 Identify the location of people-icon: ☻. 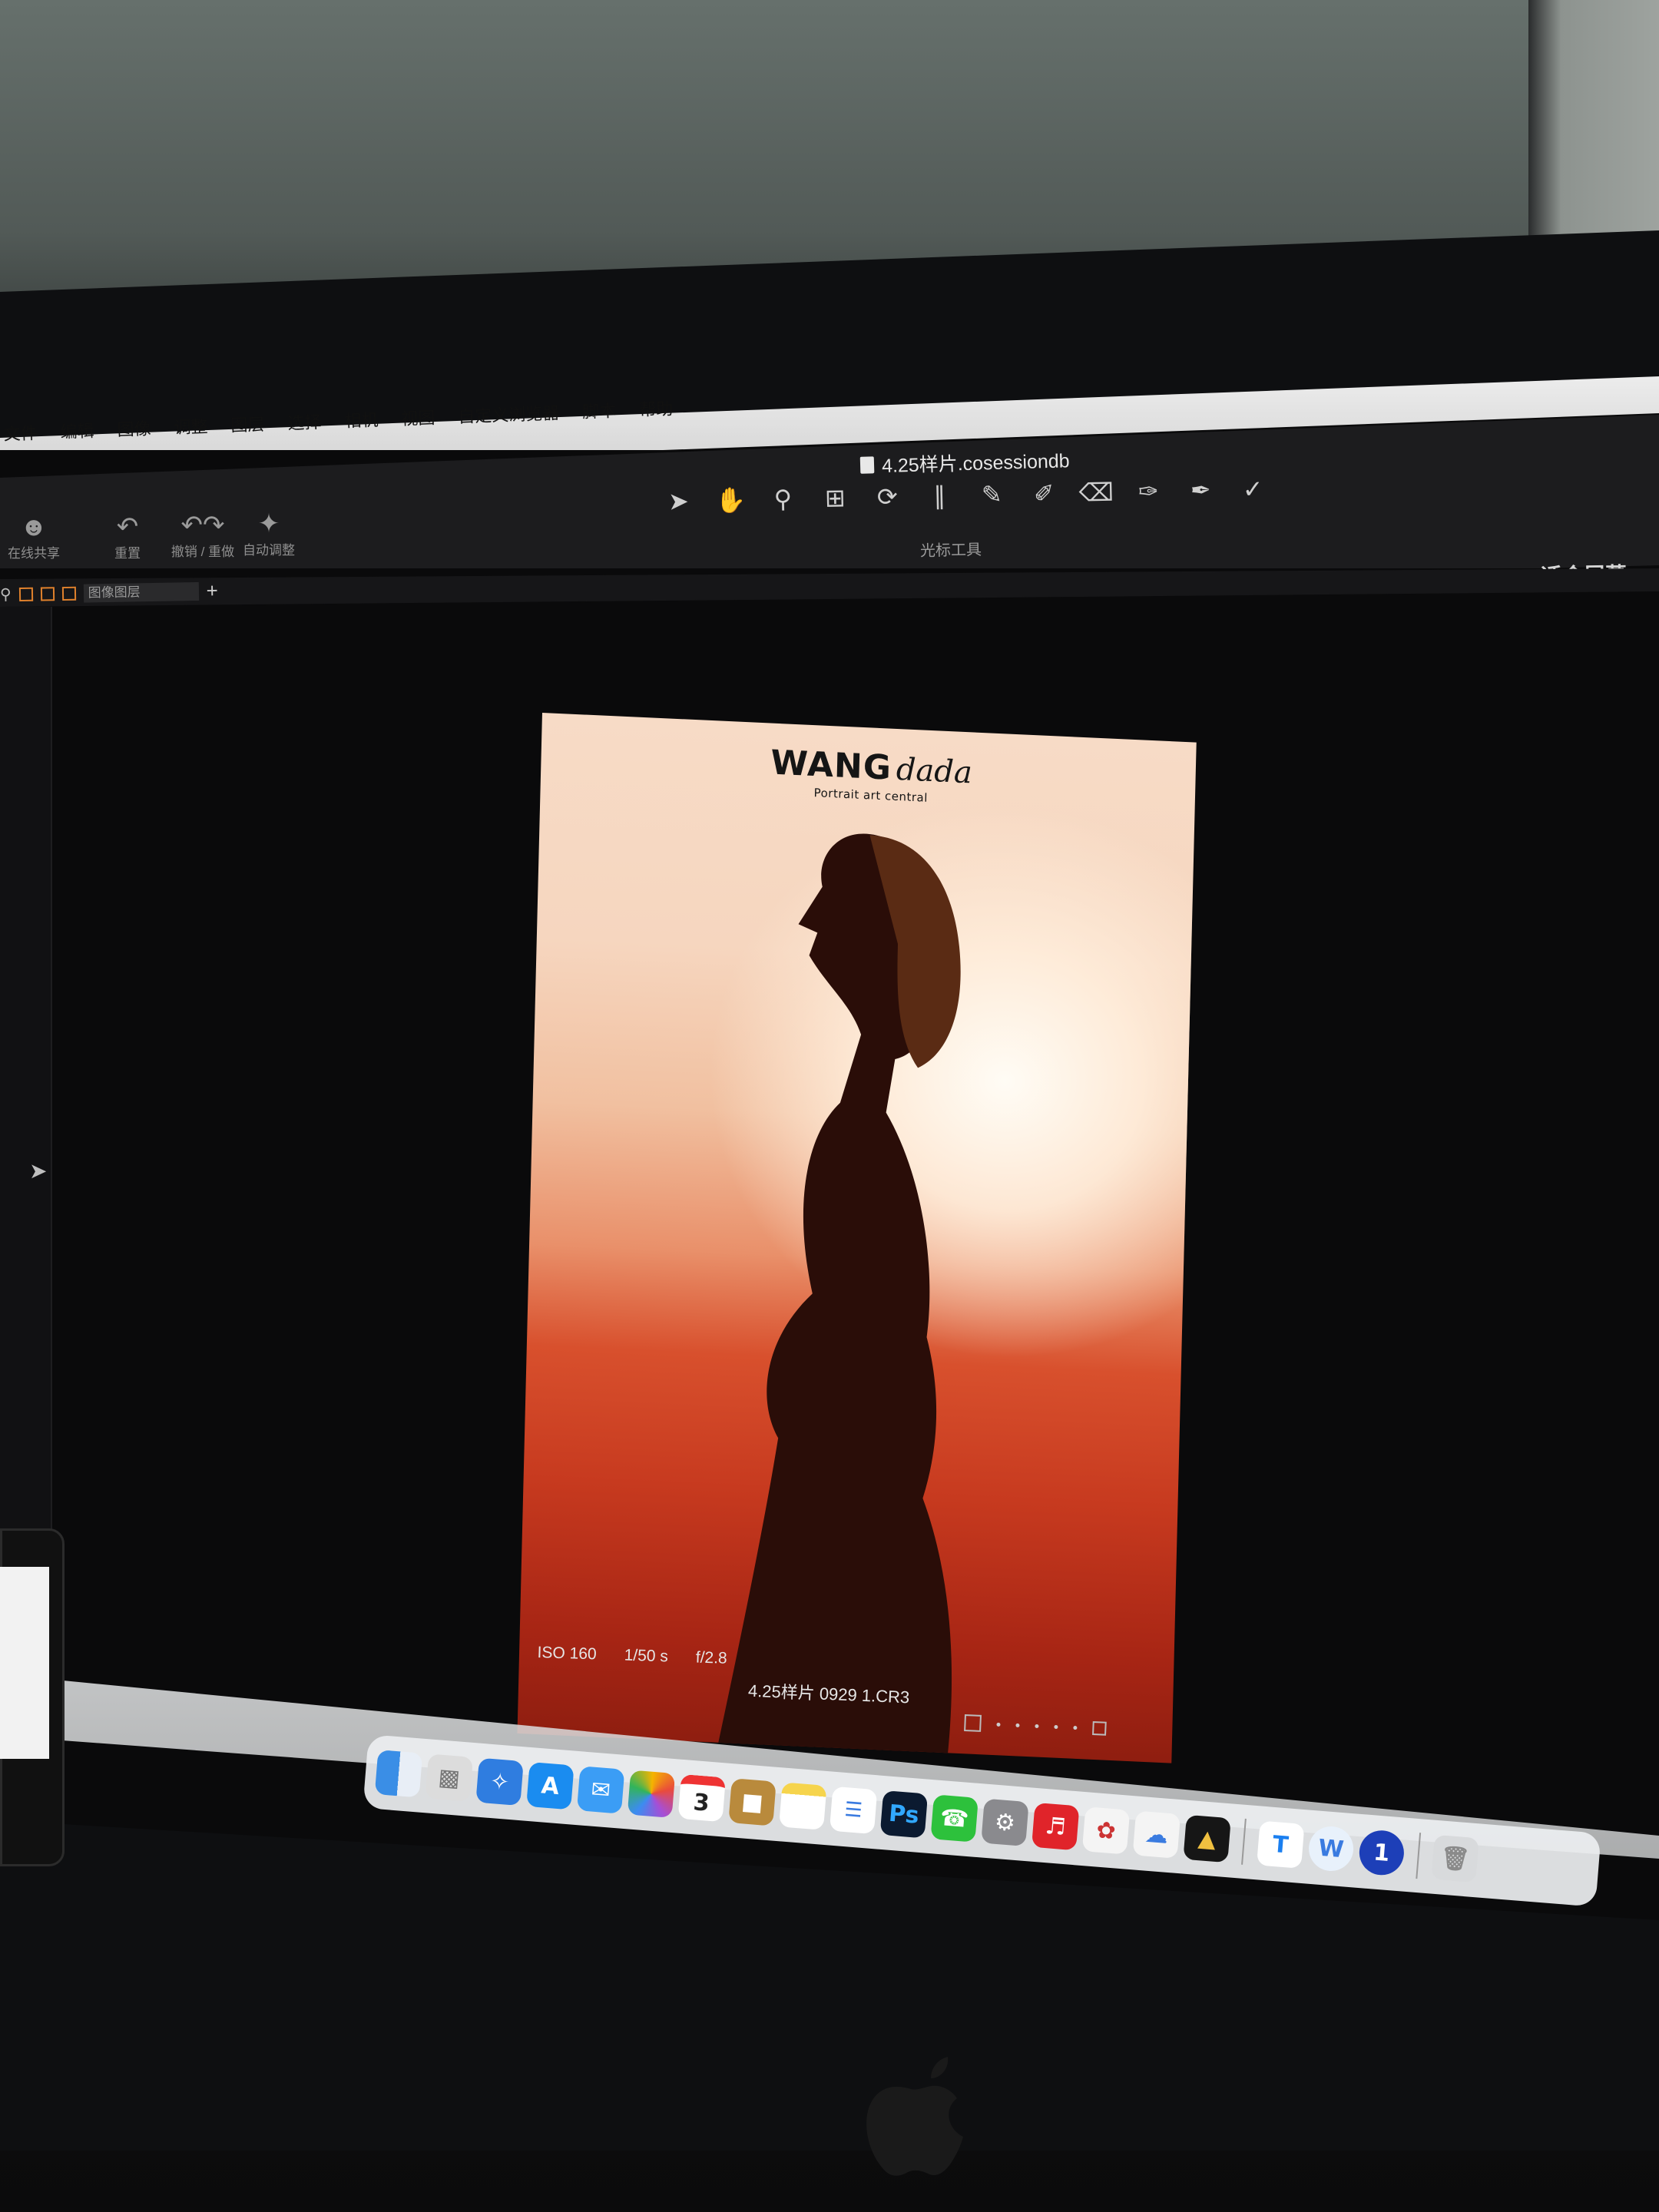
(34, 526).